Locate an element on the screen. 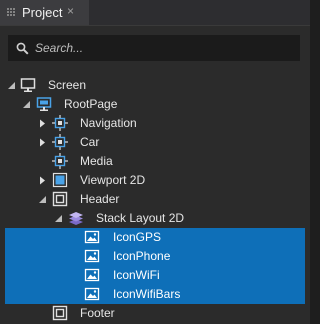  search-input is located at coordinates (164, 48).